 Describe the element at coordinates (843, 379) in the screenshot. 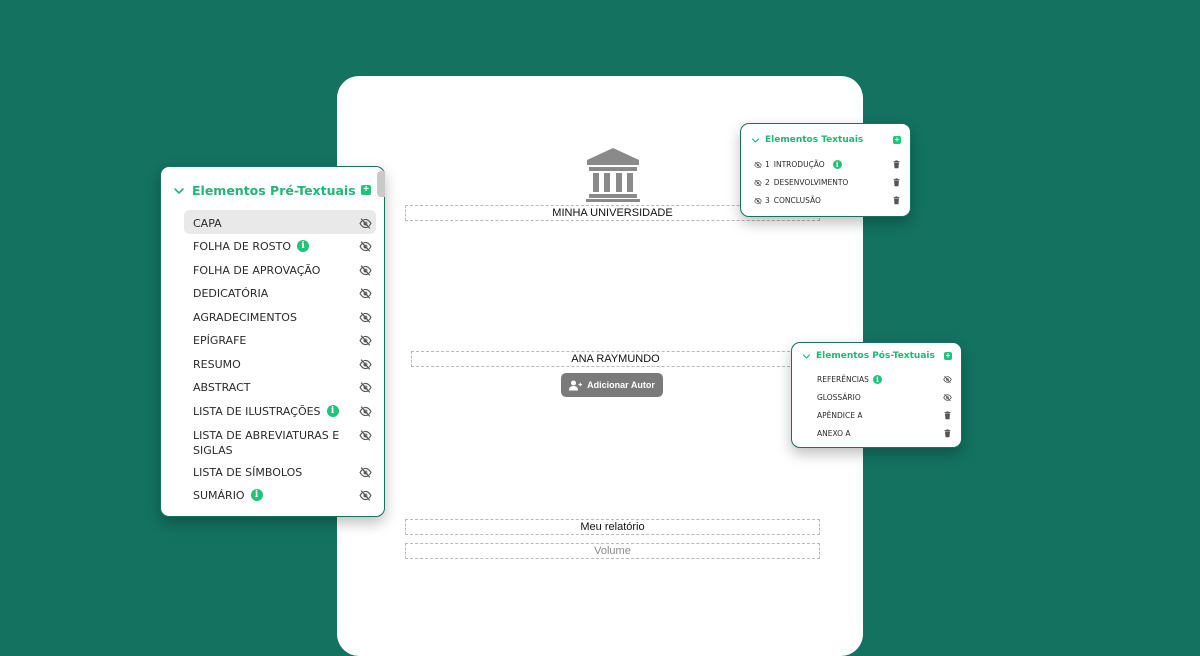

I see `post-textual-item-label: REFERÊNCIAS` at that location.